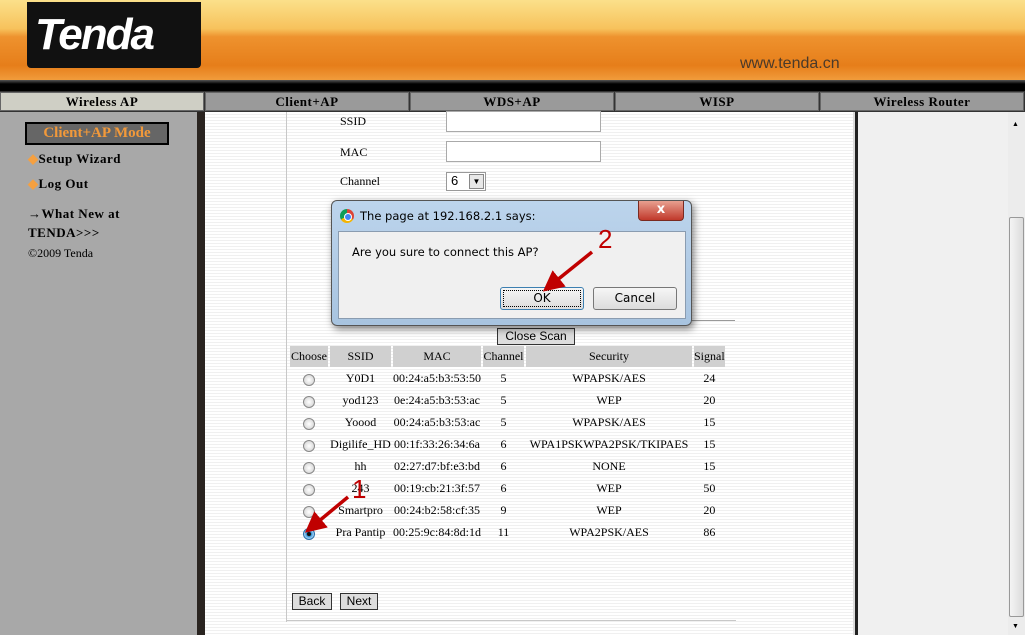  What do you see at coordinates (359, 489) in the screenshot?
I see `annotation-1: 1` at bounding box center [359, 489].